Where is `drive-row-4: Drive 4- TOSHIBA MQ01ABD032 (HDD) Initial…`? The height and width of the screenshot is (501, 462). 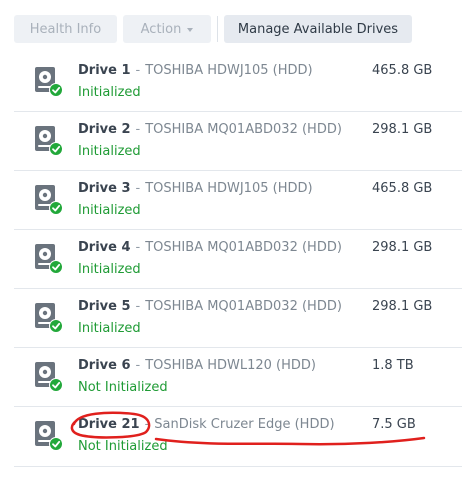
drive-row-4: Drive 4- TOSHIBA MQ01ABD032 (HDD) Initial… is located at coordinates (238, 259).